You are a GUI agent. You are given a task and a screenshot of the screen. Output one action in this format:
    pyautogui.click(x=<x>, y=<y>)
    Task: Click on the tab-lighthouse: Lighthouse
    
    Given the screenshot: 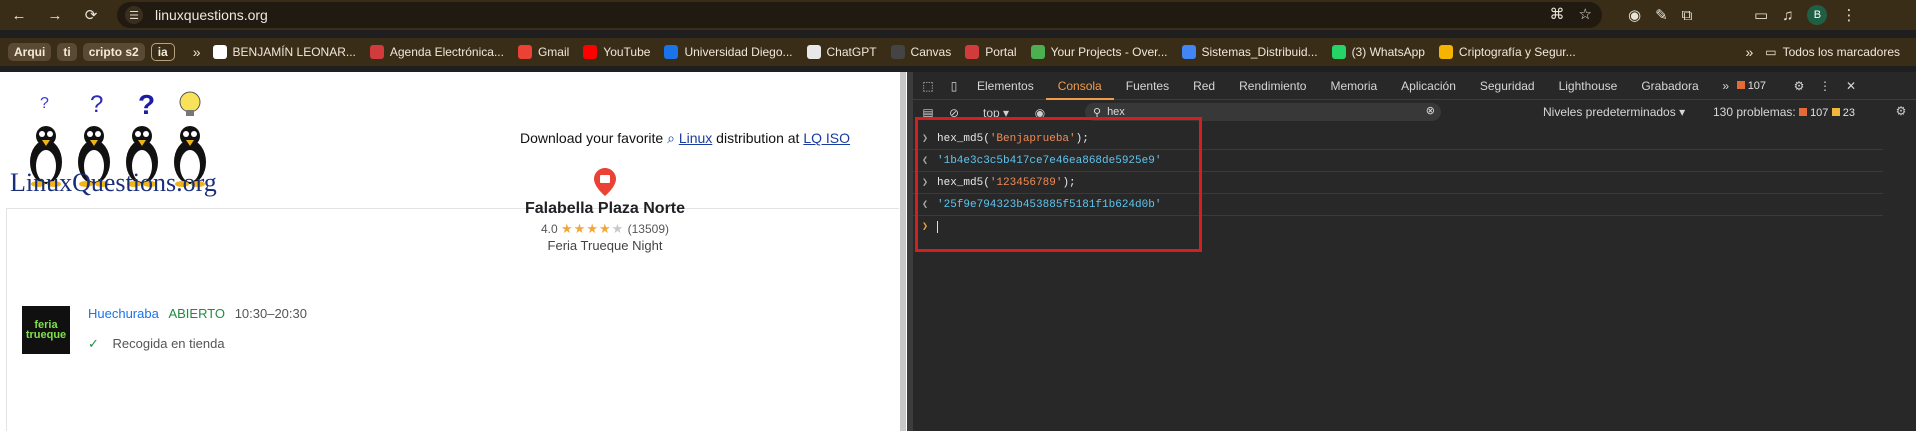 What is the action you would take?
    pyautogui.click(x=1588, y=86)
    